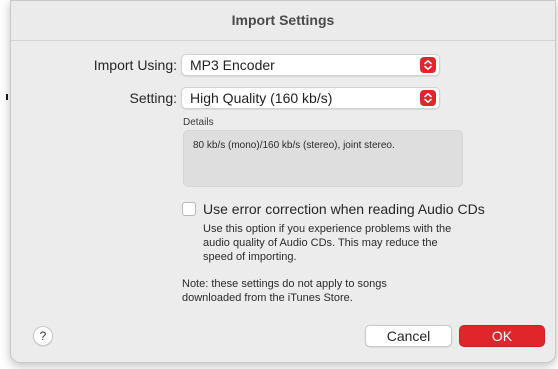 This screenshot has height=369, width=558. Describe the element at coordinates (267, 298) in the screenshot. I see `note-line: downloaded from the iTunes Store.` at that location.